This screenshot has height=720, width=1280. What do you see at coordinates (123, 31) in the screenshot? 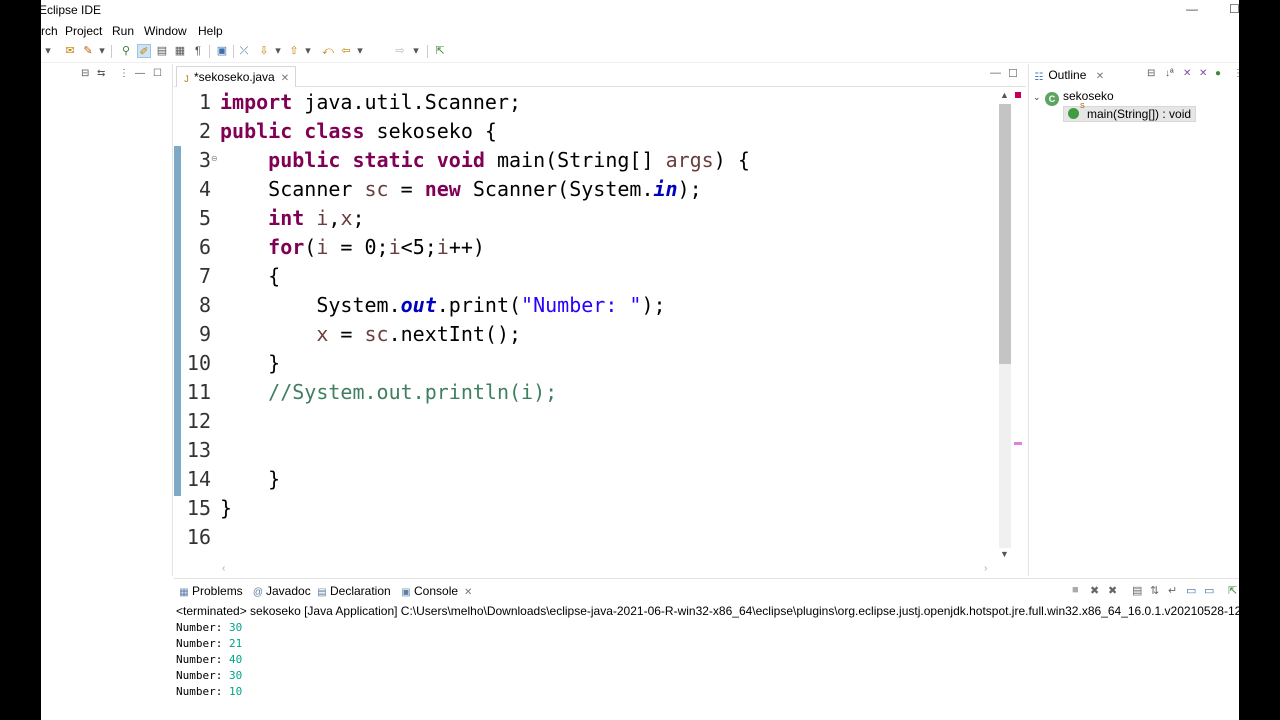
I see `menu-run: Run` at bounding box center [123, 31].